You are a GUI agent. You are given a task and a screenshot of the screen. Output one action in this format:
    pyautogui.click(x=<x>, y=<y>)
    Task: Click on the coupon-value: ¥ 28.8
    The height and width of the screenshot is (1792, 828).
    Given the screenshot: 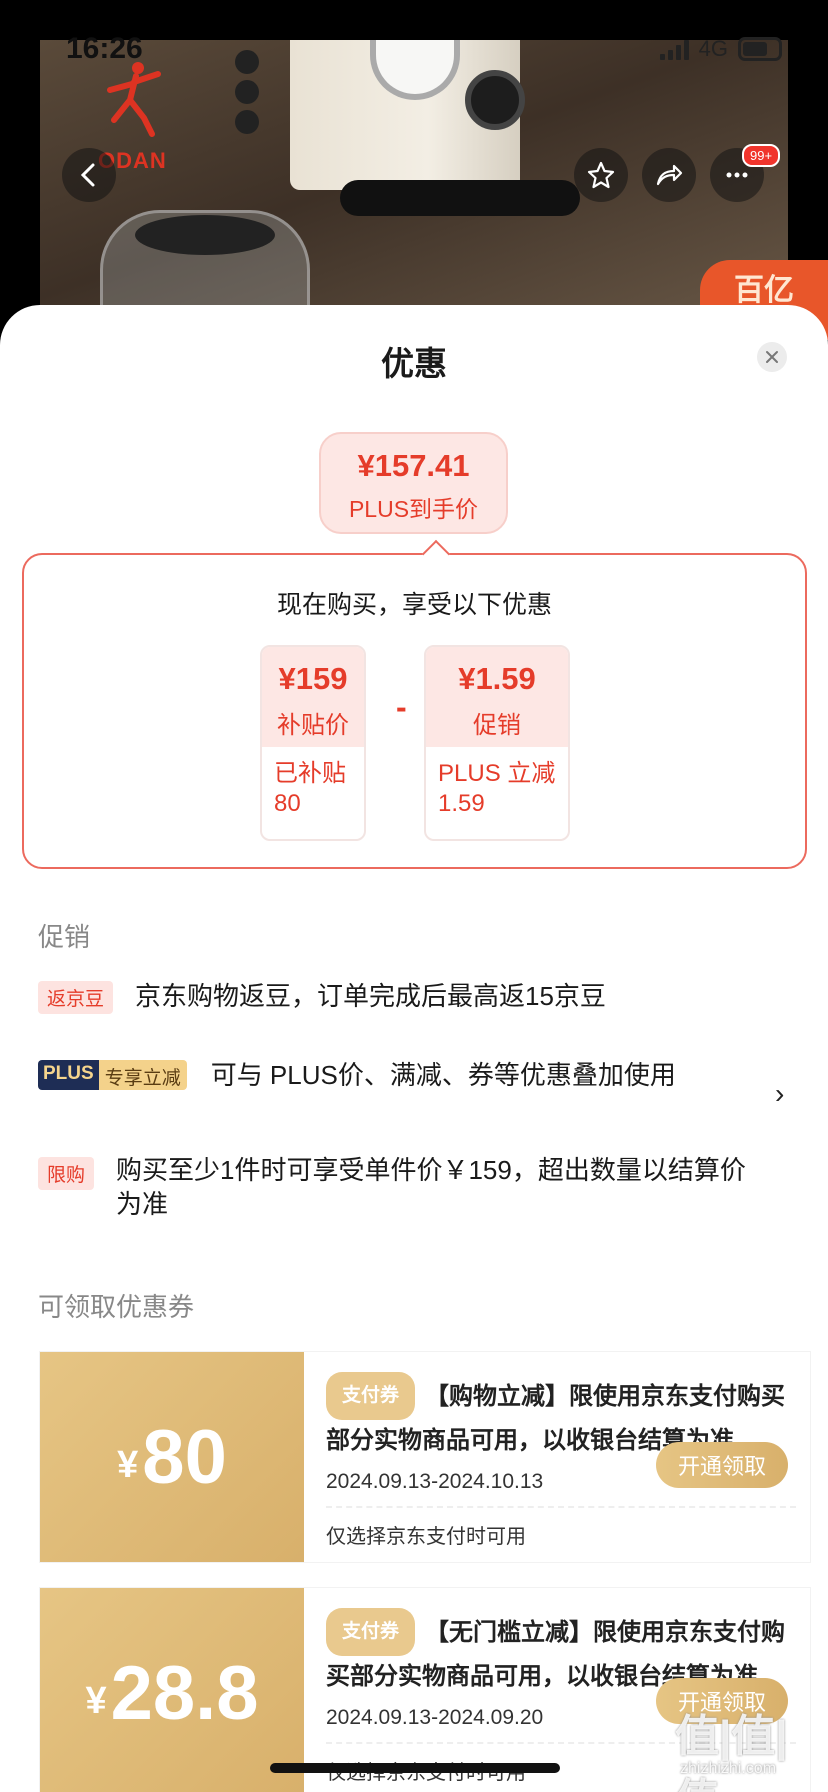 What is the action you would take?
    pyautogui.click(x=172, y=1690)
    